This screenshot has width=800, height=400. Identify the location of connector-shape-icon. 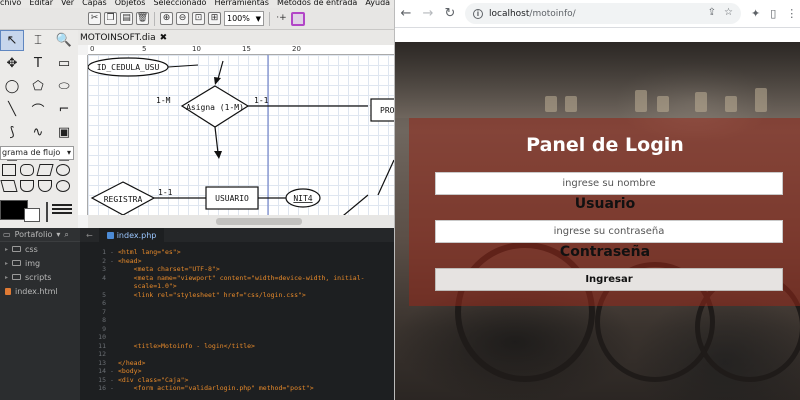
(63, 170).